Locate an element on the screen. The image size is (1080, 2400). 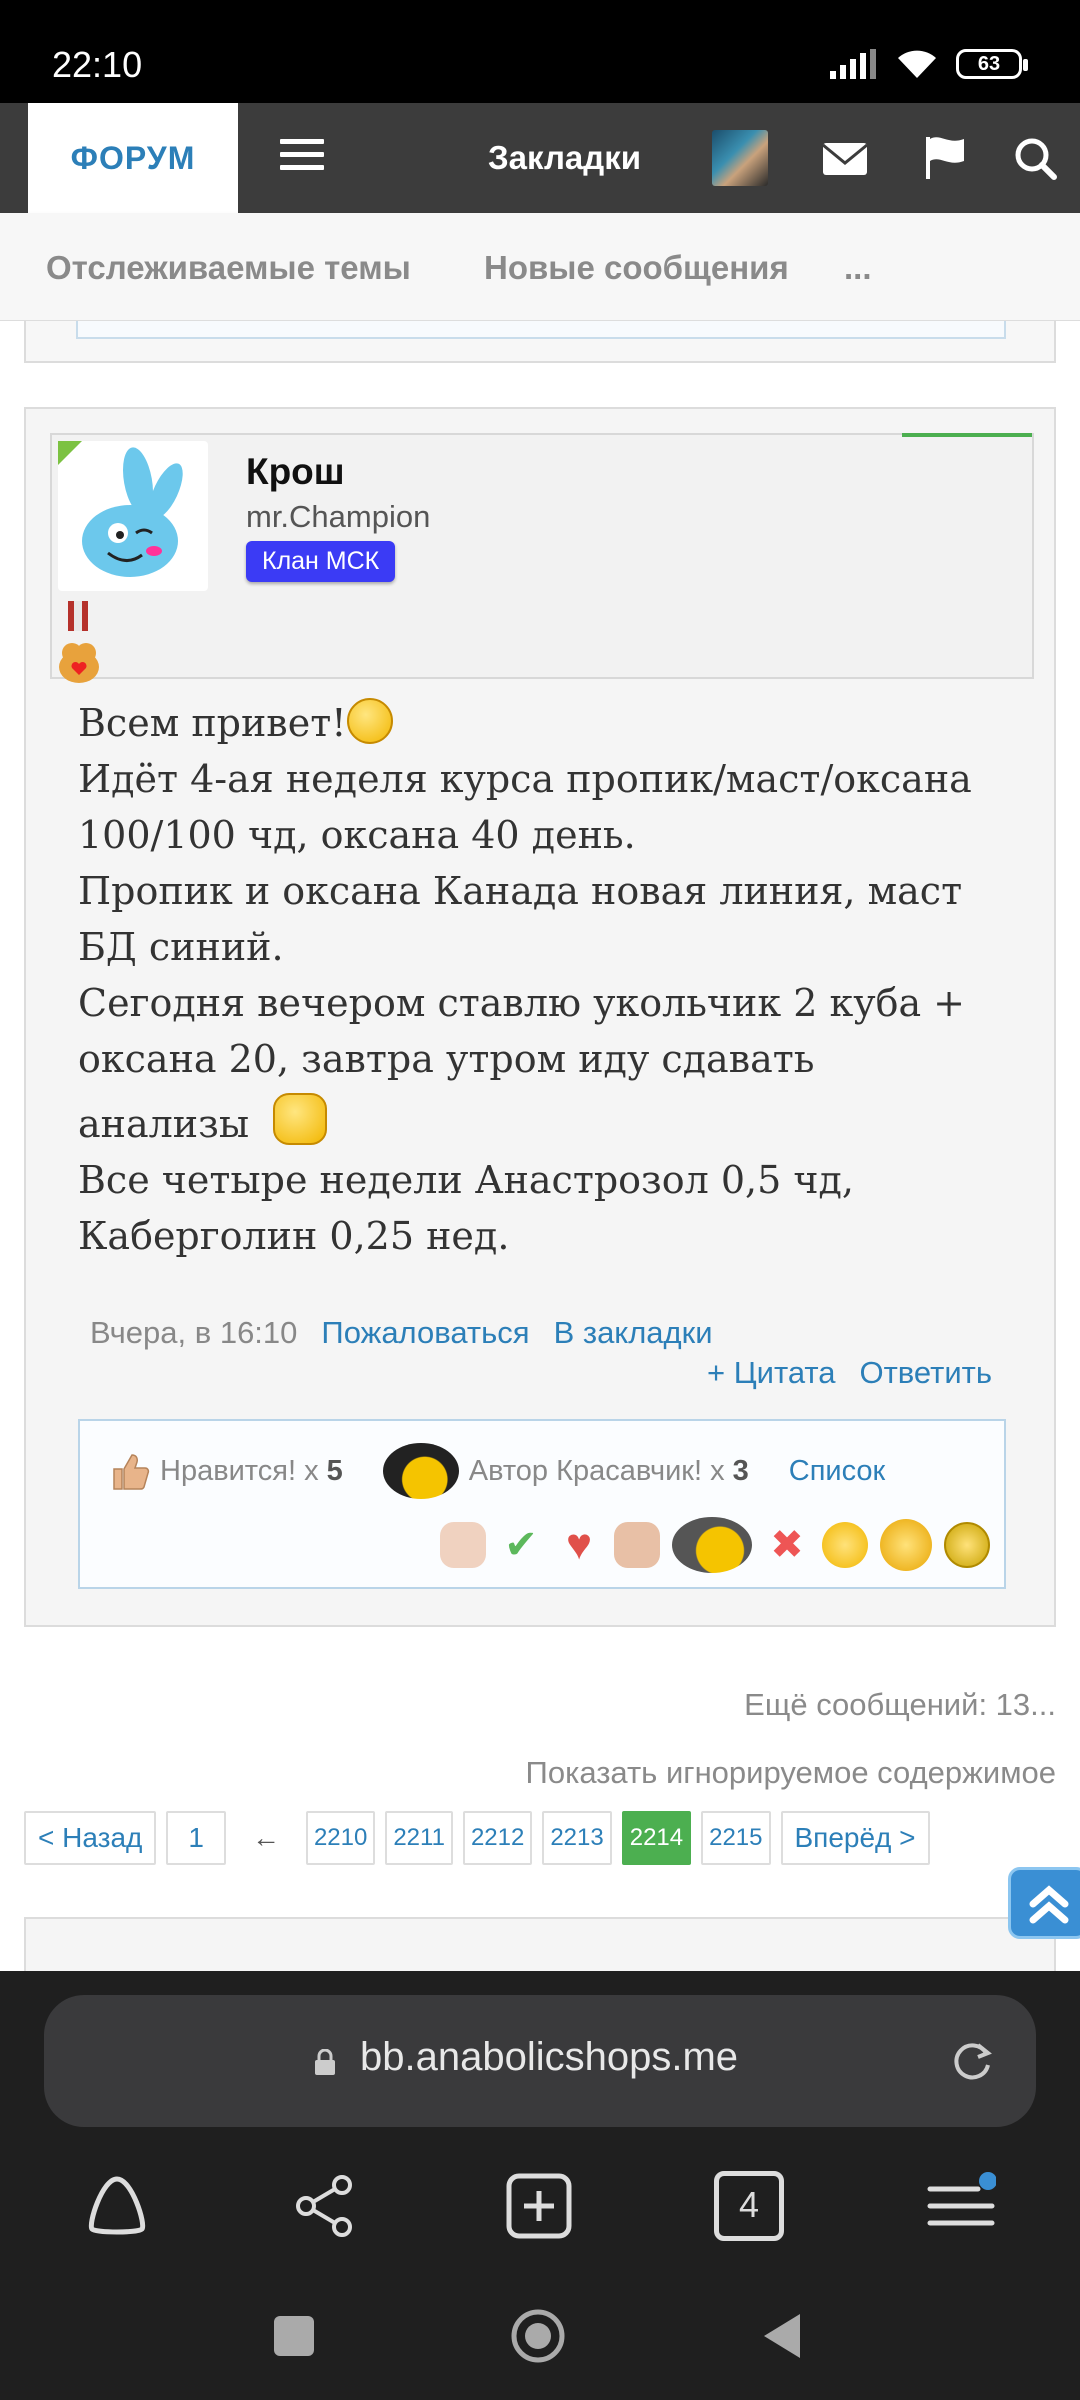
clan-badge: Клан МСК is located at coordinates (321, 561).